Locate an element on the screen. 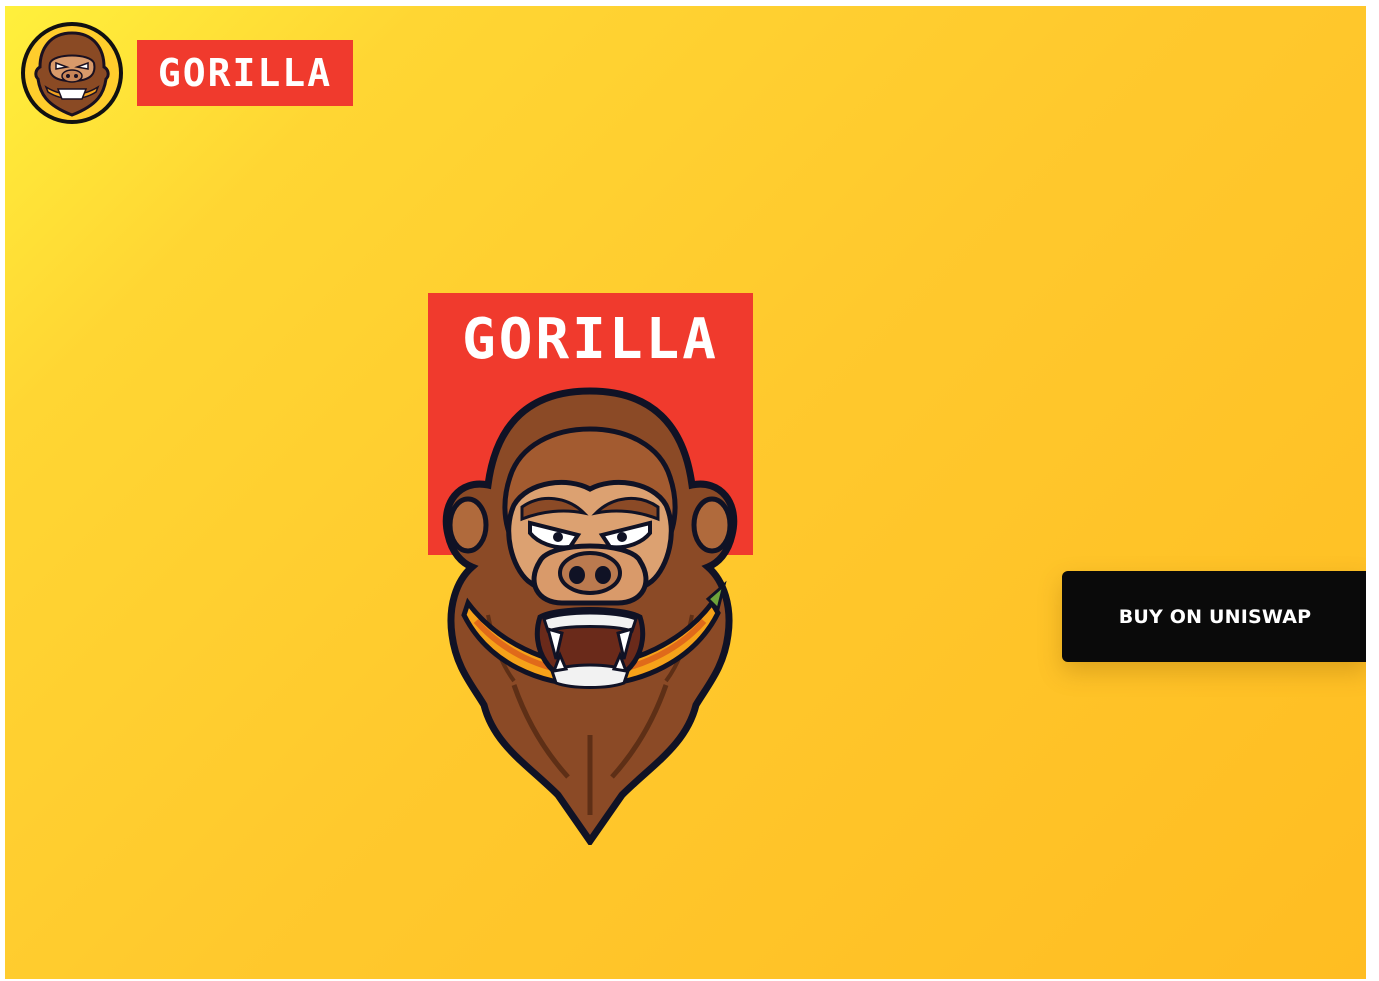 The width and height of the screenshot is (1379, 981). header-logo: GORILLA is located at coordinates (187, 73).